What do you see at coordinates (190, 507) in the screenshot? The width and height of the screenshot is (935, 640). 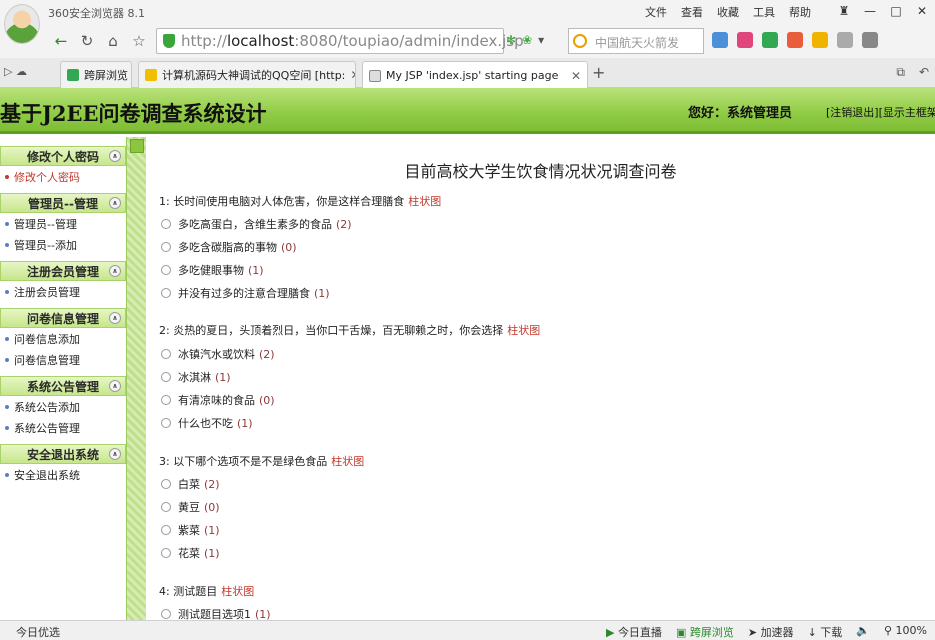 I see `option: 黄豆 (0)` at bounding box center [190, 507].